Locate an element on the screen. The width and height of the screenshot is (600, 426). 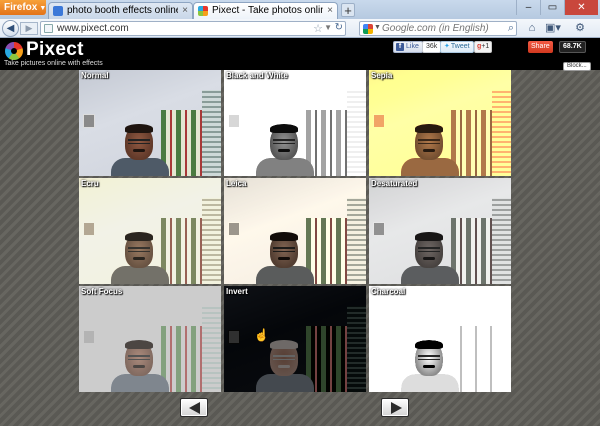
chevron-down-icon: ▼ is located at coordinates (43, 8).